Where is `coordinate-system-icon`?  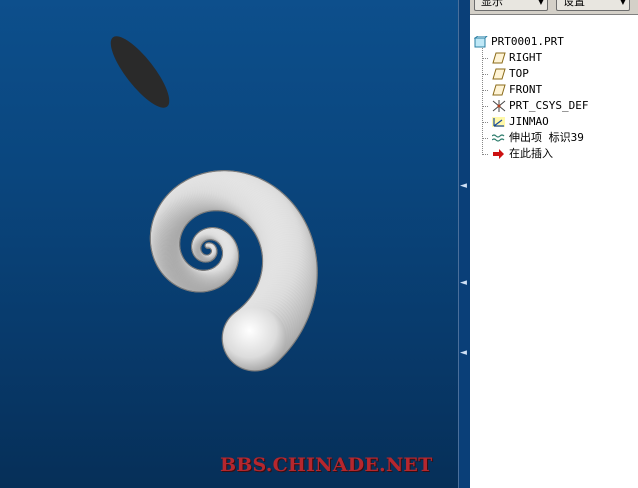 coordinate-system-icon is located at coordinates (499, 106).